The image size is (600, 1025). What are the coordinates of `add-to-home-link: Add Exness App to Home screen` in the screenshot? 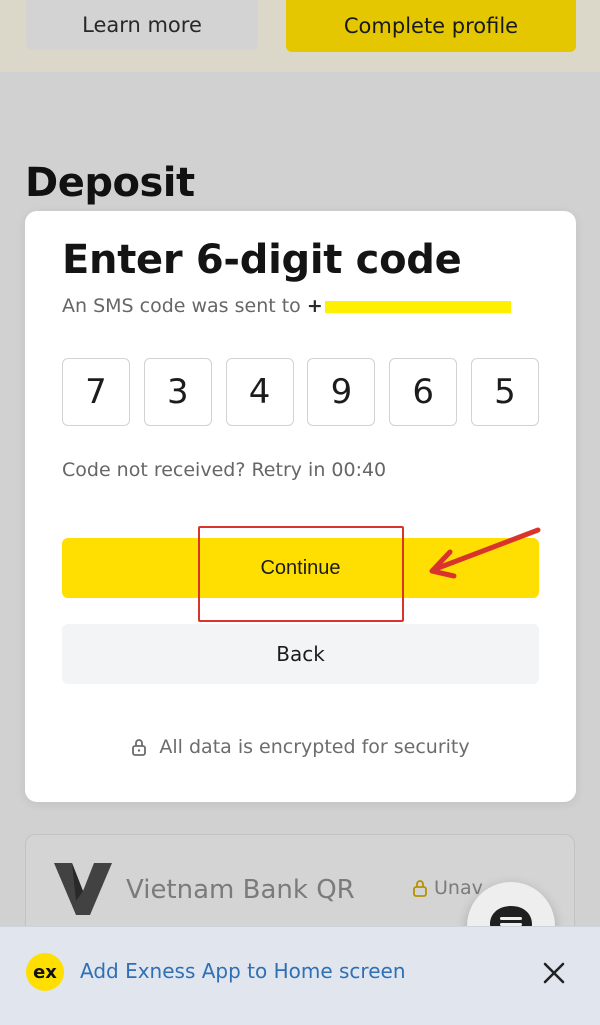 It's located at (243, 971).